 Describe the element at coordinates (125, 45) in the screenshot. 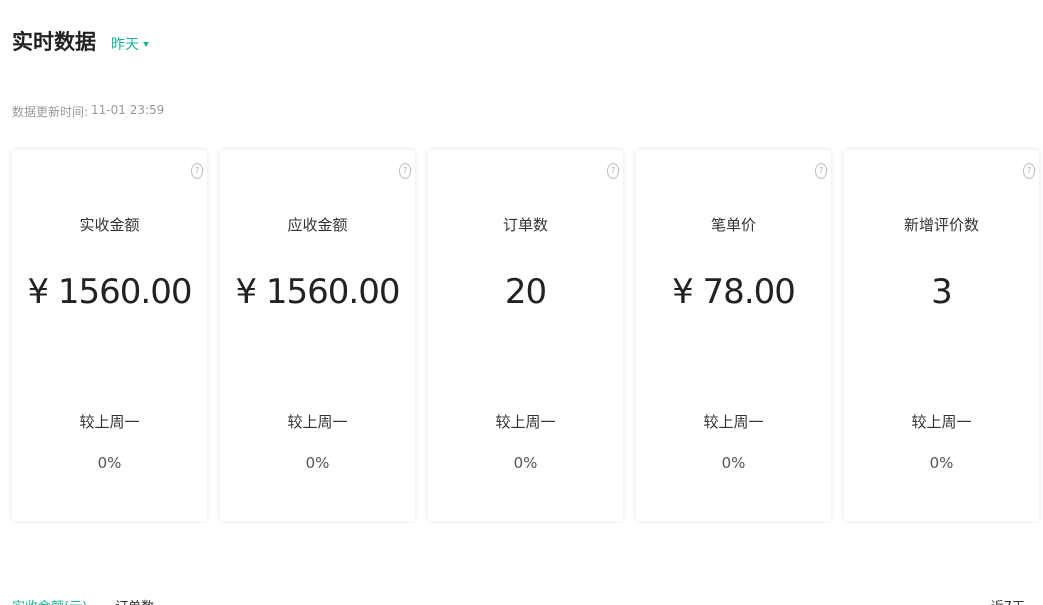

I see `period-select-label: 昨天` at that location.